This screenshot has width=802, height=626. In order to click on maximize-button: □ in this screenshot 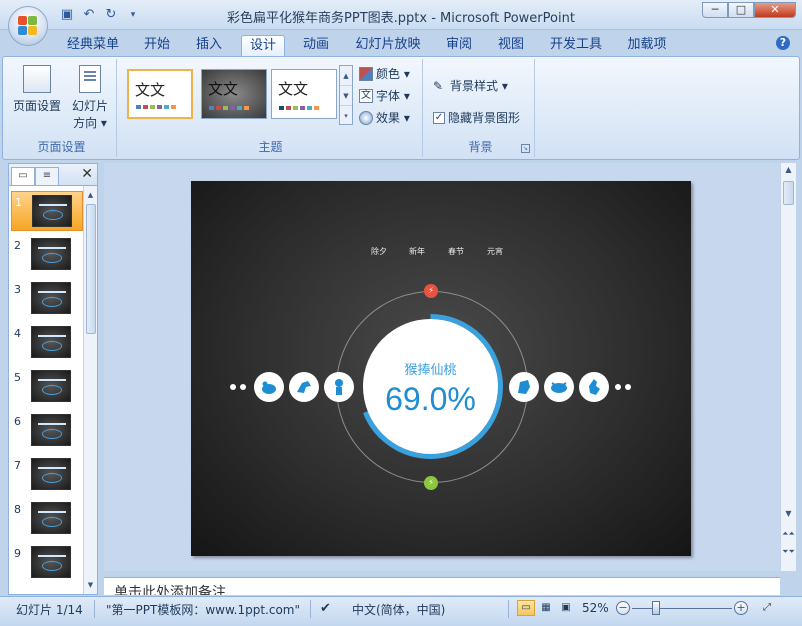, I will do `click(741, 10)`.